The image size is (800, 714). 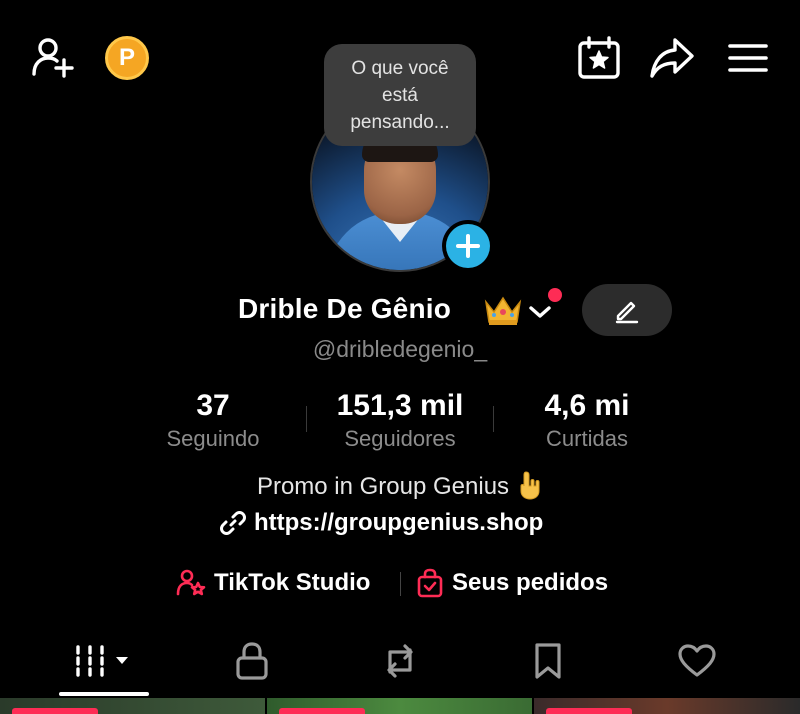 I want to click on handle-text: @dribledegenio_, so click(x=400, y=349).